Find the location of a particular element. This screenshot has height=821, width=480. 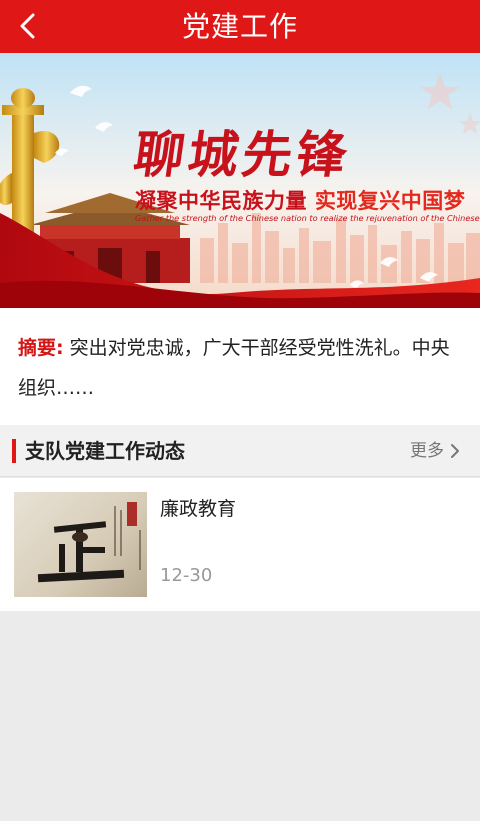

more-label: 更多 is located at coordinates (427, 451).